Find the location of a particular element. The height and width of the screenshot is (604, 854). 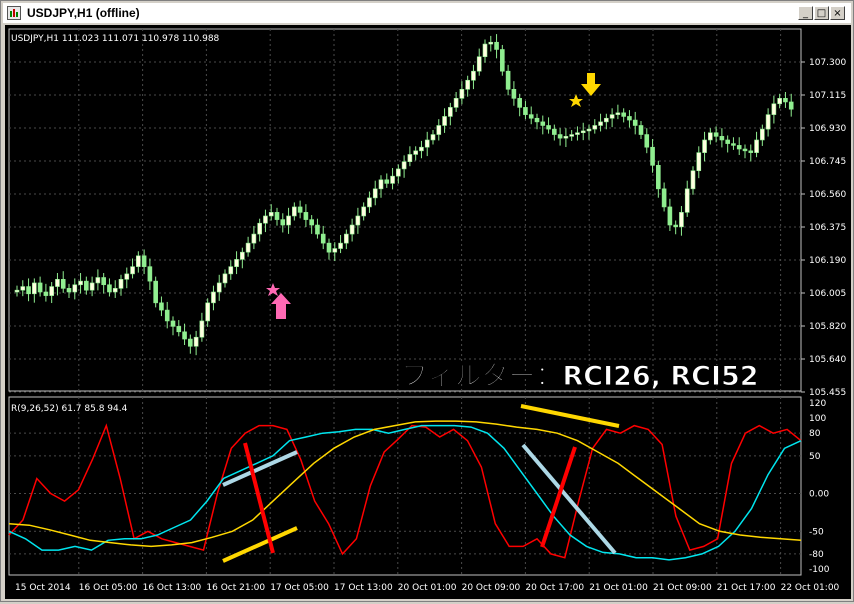

level-label: -50 is located at coordinates (816, 532).